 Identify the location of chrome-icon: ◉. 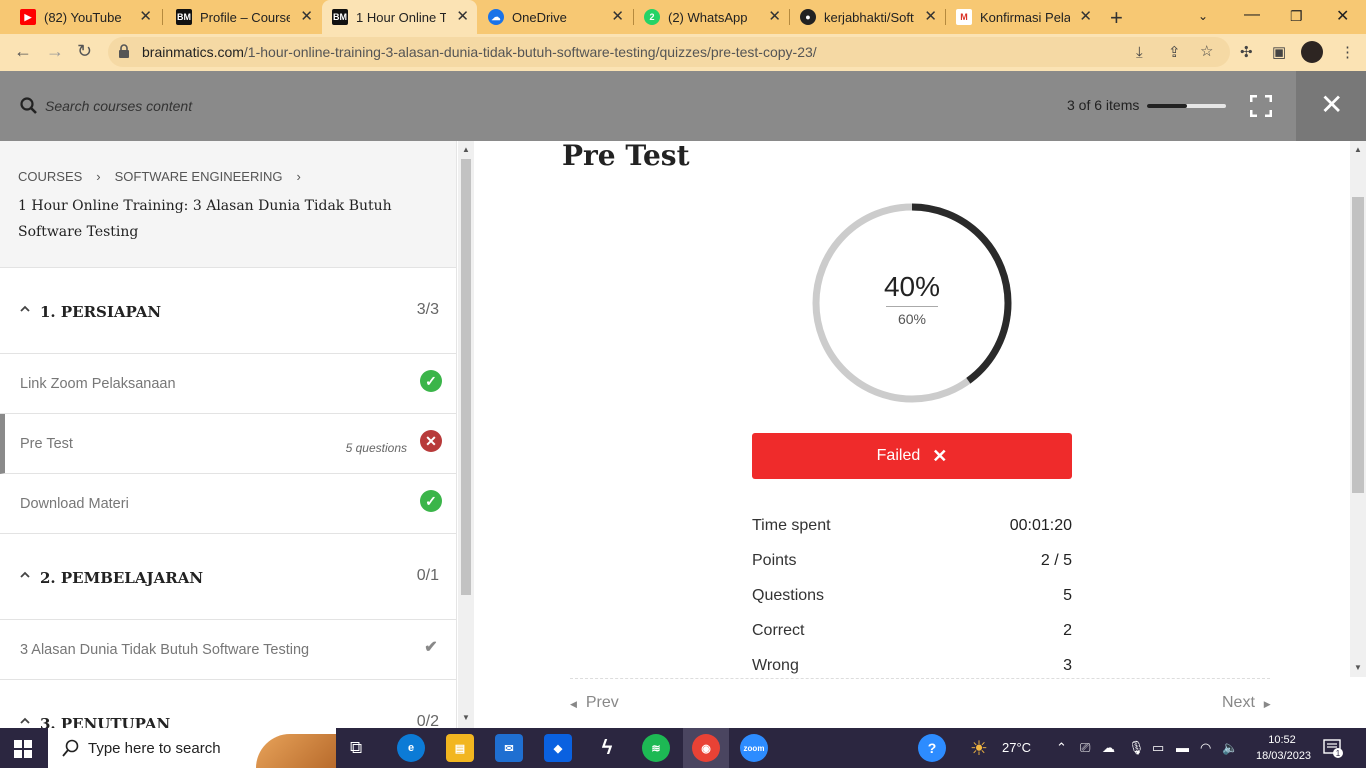
(706, 748).